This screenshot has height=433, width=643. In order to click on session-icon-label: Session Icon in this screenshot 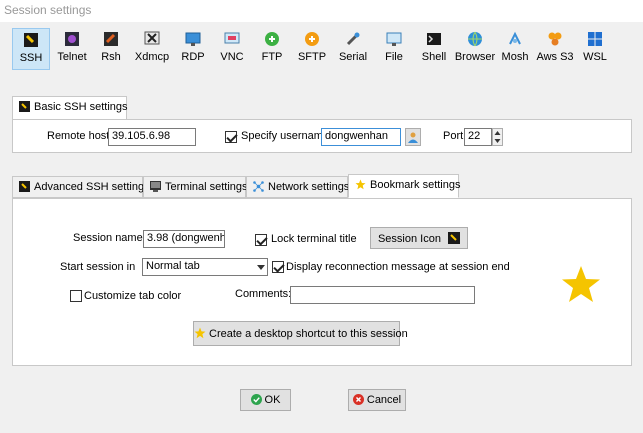, I will do `click(409, 239)`.